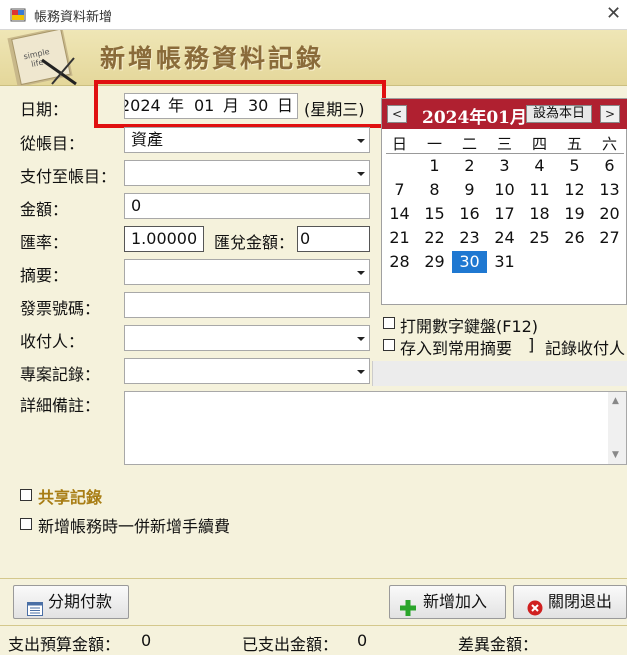 This screenshot has height=655, width=627. I want to click on calendar-day: 2, so click(469, 166).